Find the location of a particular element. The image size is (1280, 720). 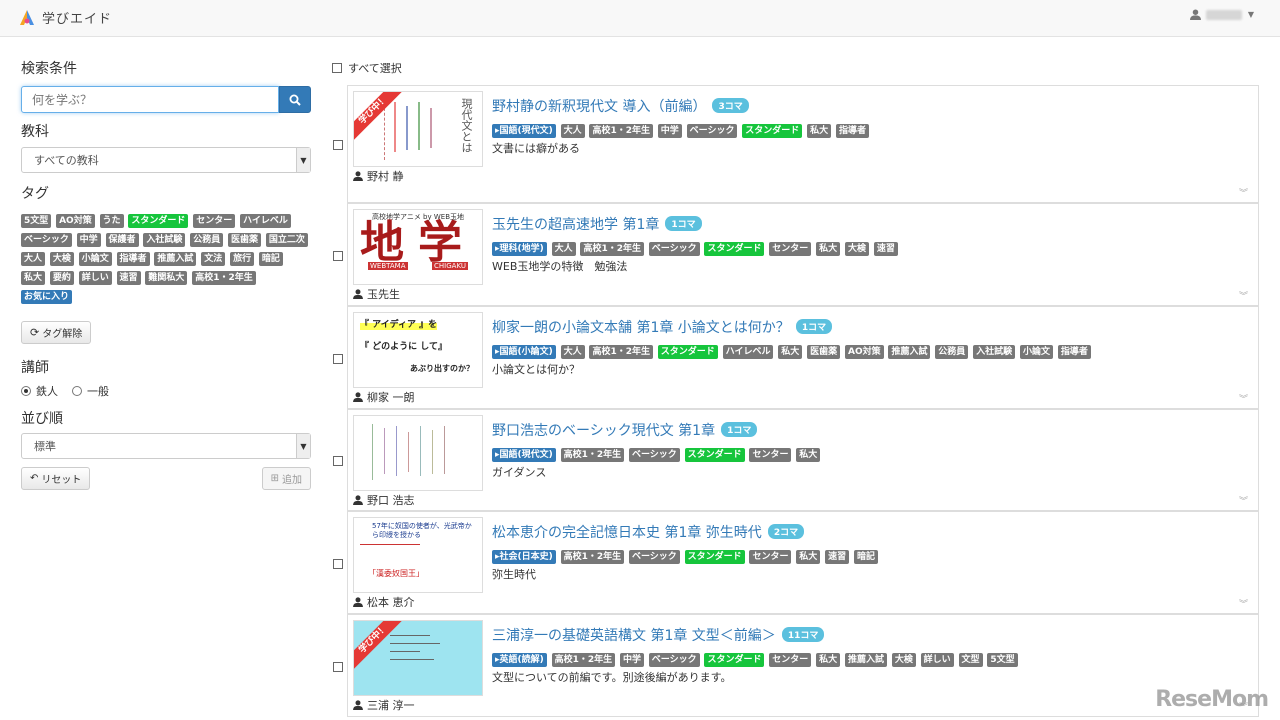

filter-tag: センター is located at coordinates (214, 221).